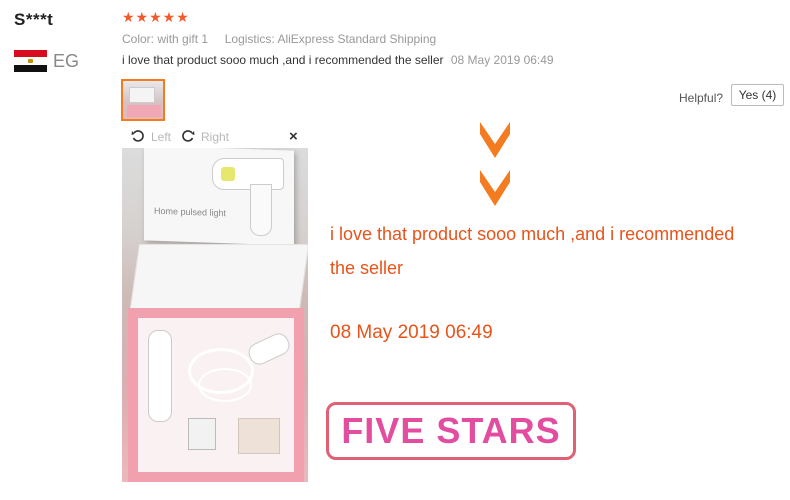 The height and width of the screenshot is (500, 790). Describe the element at coordinates (293, 136) in the screenshot. I see `close-icon: ×` at that location.